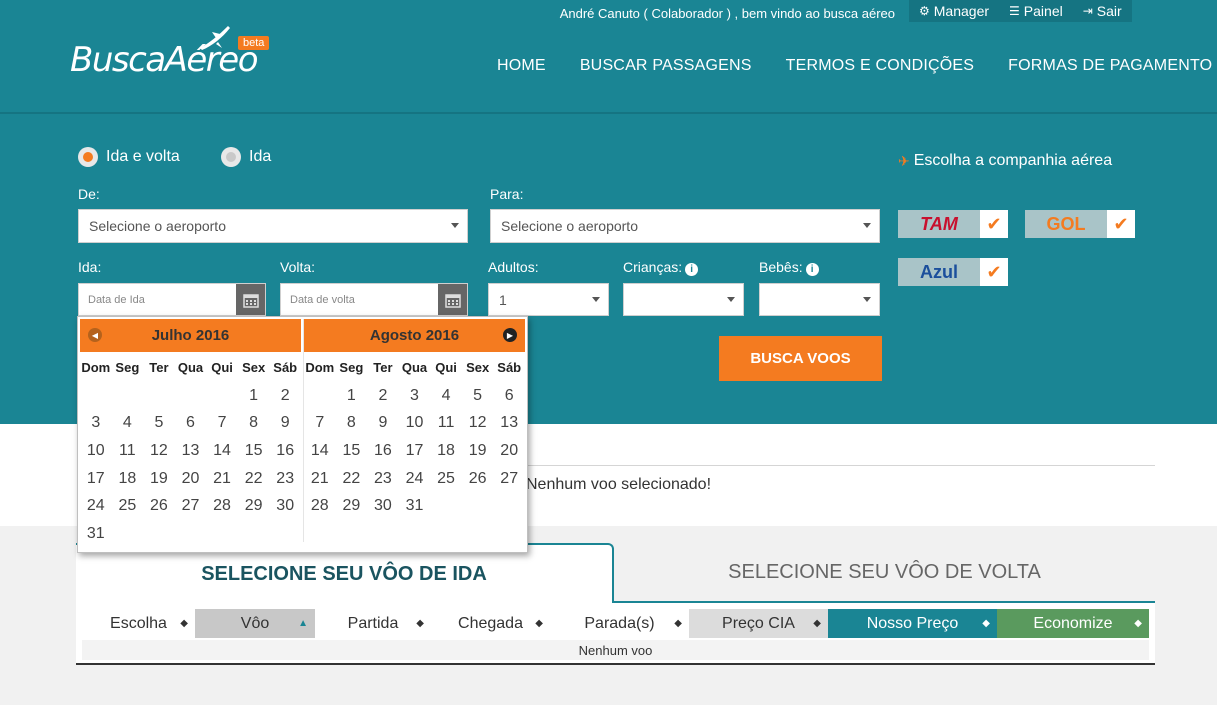  Describe the element at coordinates (1073, 623) in the screenshot. I see `col-economize: Economize ◆` at that location.